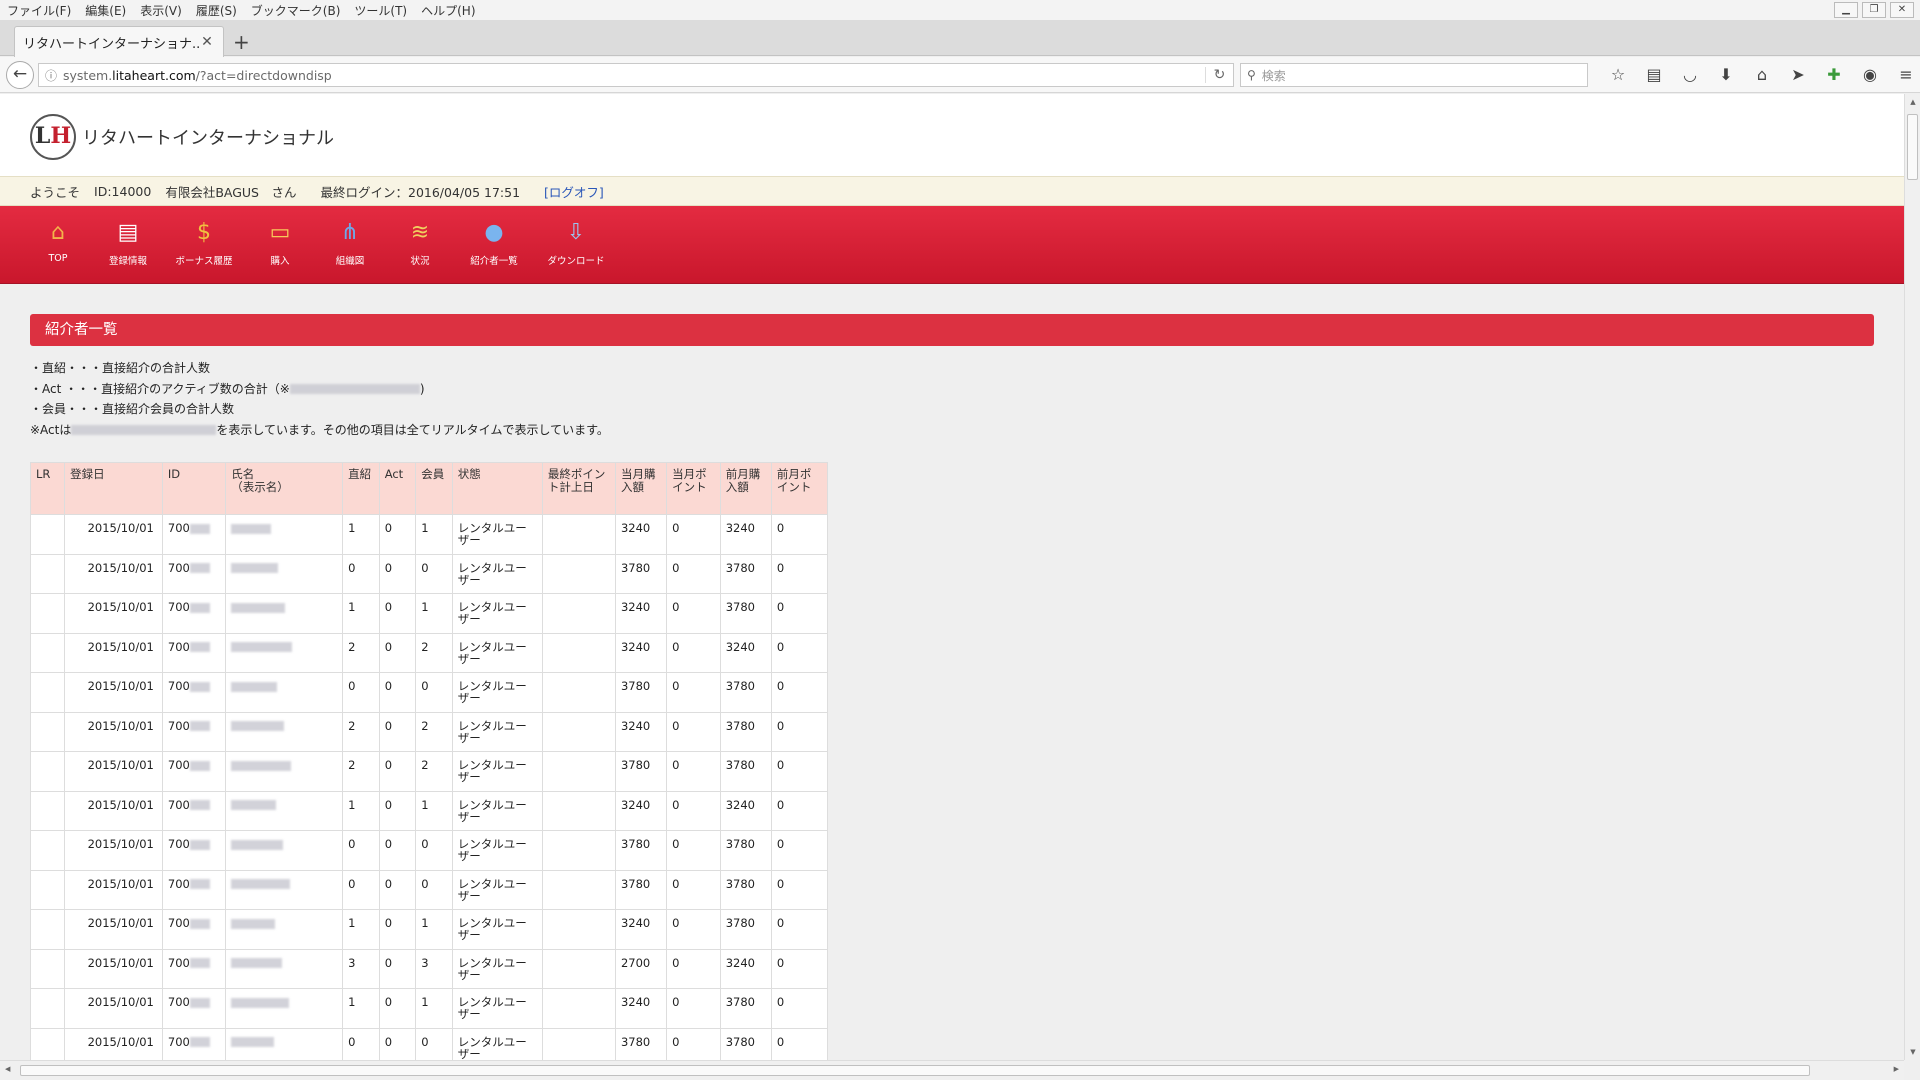 The width and height of the screenshot is (1920, 1080). Describe the element at coordinates (1219, 75) in the screenshot. I see `reload-icon: ↻` at that location.